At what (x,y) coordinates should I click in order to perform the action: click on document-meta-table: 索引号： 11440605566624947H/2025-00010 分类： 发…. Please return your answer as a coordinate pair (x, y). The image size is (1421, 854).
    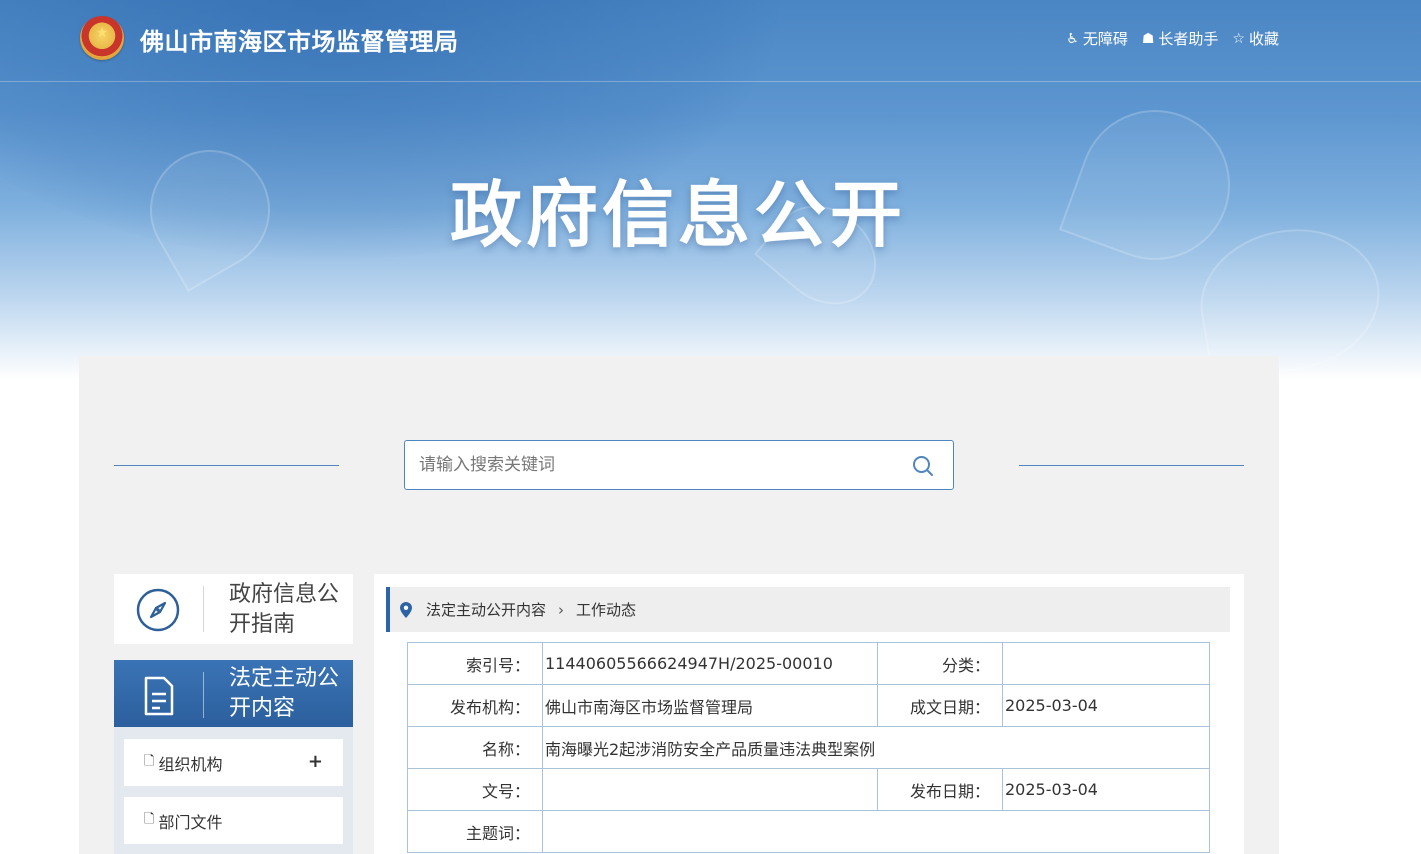
    Looking at the image, I should click on (808, 747).